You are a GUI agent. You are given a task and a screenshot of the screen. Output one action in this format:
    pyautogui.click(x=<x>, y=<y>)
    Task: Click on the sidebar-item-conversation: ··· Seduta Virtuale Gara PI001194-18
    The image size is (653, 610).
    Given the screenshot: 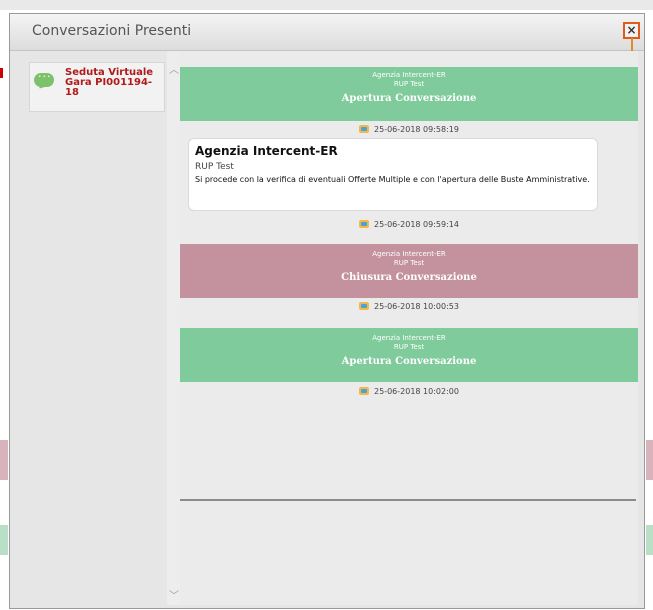 What is the action you would take?
    pyautogui.click(x=97, y=87)
    